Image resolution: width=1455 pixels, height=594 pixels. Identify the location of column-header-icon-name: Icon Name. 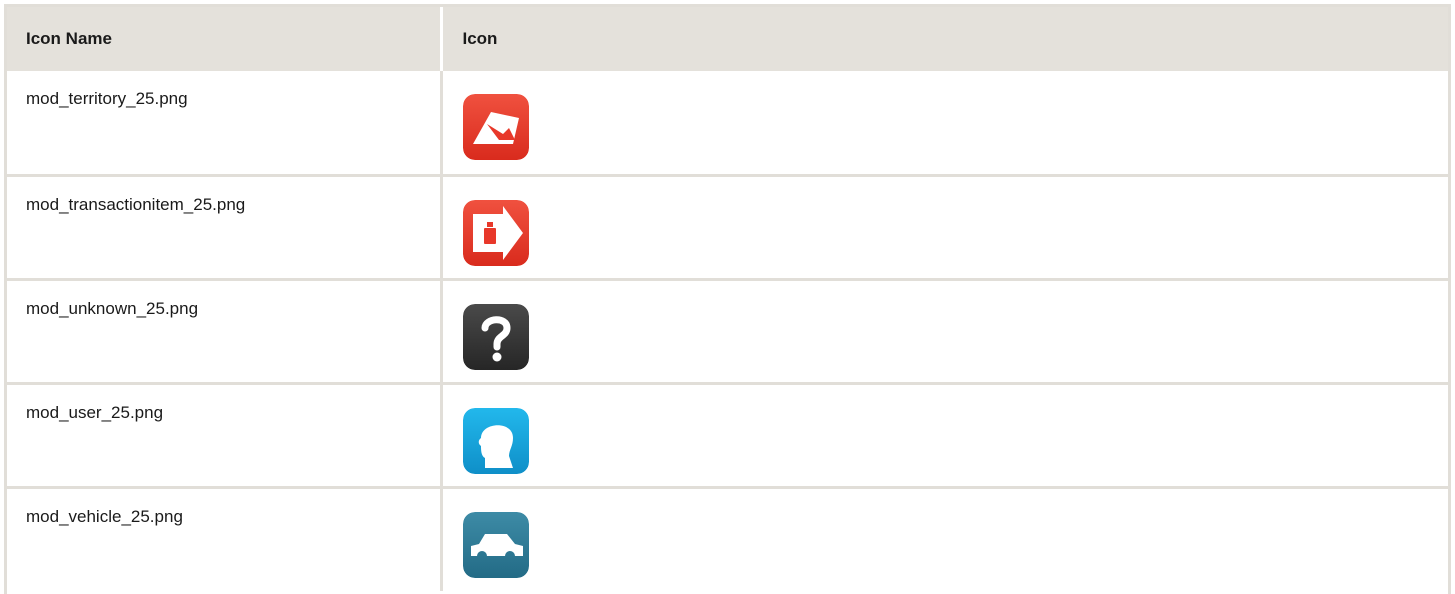
(225, 39).